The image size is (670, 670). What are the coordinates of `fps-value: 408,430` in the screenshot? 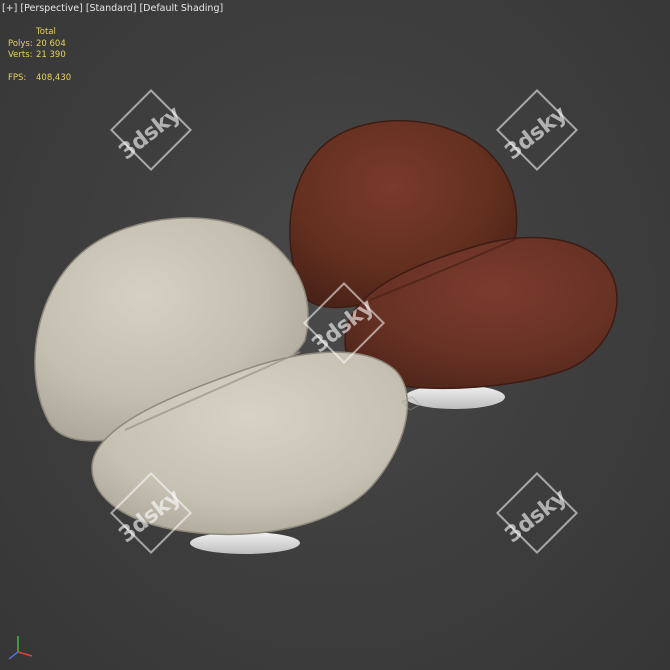 It's located at (54, 78).